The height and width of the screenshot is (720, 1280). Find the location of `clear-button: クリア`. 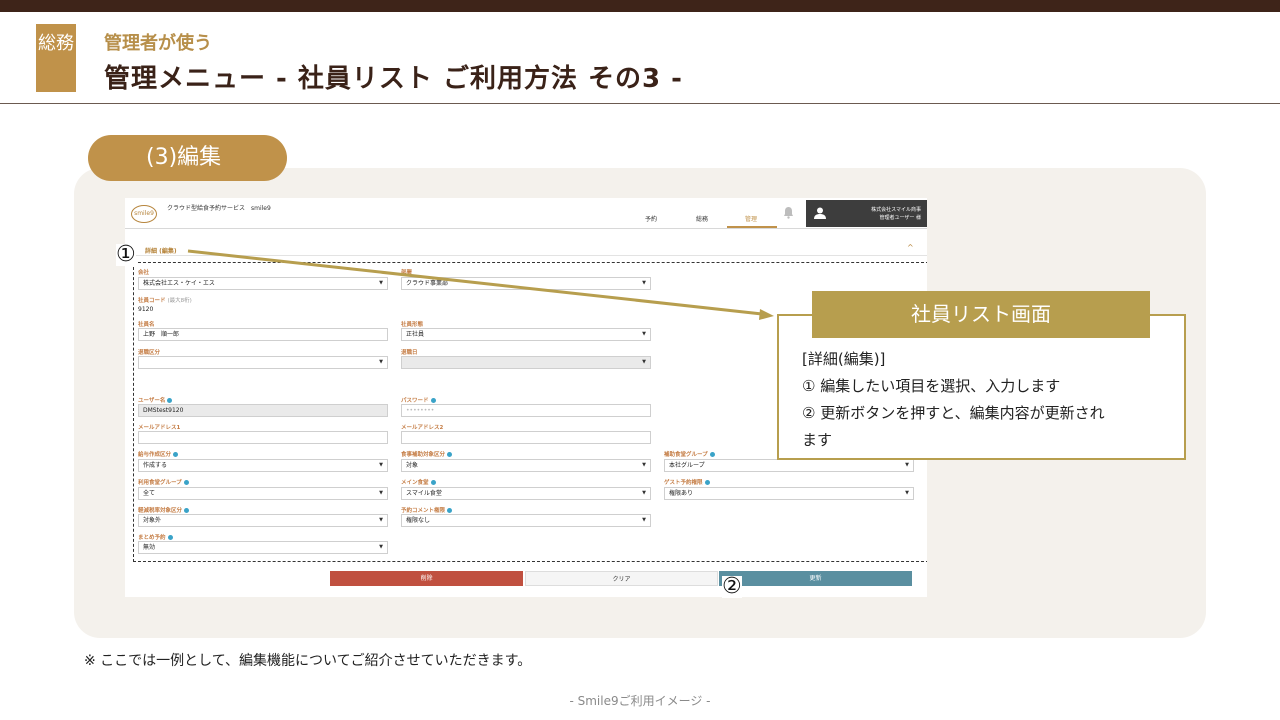

clear-button: クリア is located at coordinates (621, 578).